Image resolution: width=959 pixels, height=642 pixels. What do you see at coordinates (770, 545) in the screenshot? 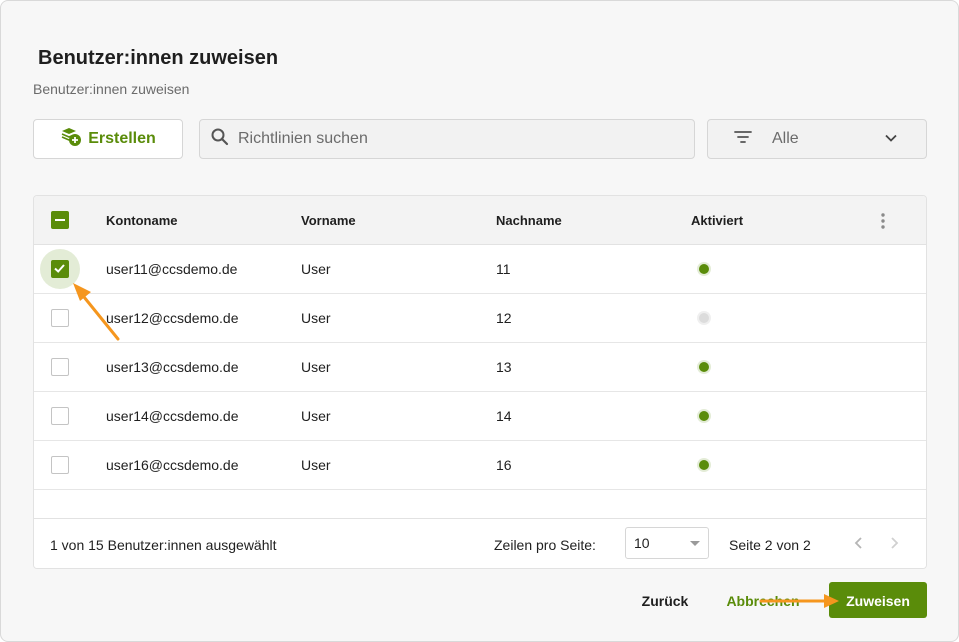
I see `page-info: Seite 2 von 2` at bounding box center [770, 545].